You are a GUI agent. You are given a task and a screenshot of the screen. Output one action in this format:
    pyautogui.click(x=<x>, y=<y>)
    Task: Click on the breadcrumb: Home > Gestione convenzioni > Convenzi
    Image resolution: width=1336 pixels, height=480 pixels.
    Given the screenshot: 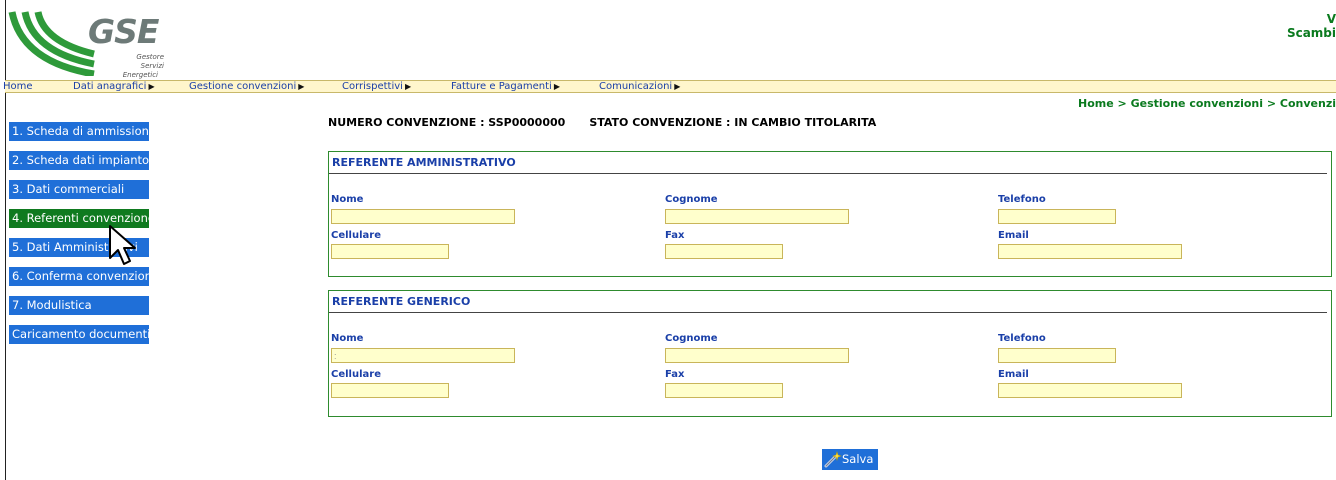 What is the action you would take?
    pyautogui.click(x=1207, y=103)
    